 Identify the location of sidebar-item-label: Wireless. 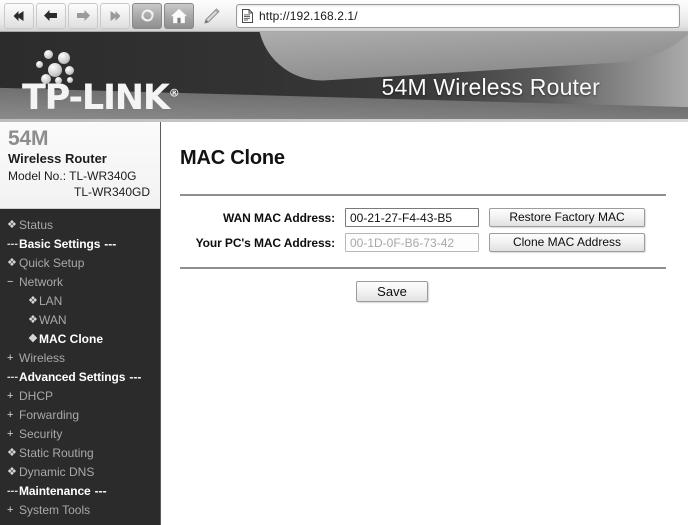
(42, 358).